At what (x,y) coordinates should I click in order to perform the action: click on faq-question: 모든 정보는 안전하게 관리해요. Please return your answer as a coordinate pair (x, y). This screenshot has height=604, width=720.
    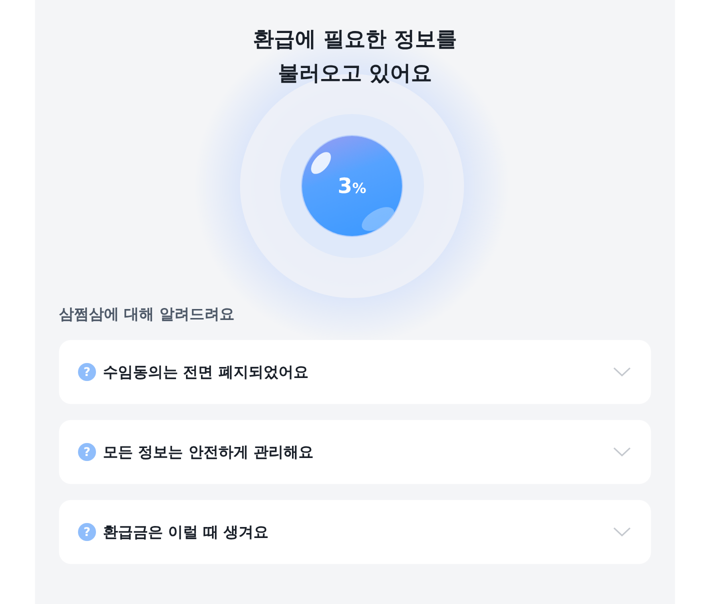
    Looking at the image, I should click on (209, 452).